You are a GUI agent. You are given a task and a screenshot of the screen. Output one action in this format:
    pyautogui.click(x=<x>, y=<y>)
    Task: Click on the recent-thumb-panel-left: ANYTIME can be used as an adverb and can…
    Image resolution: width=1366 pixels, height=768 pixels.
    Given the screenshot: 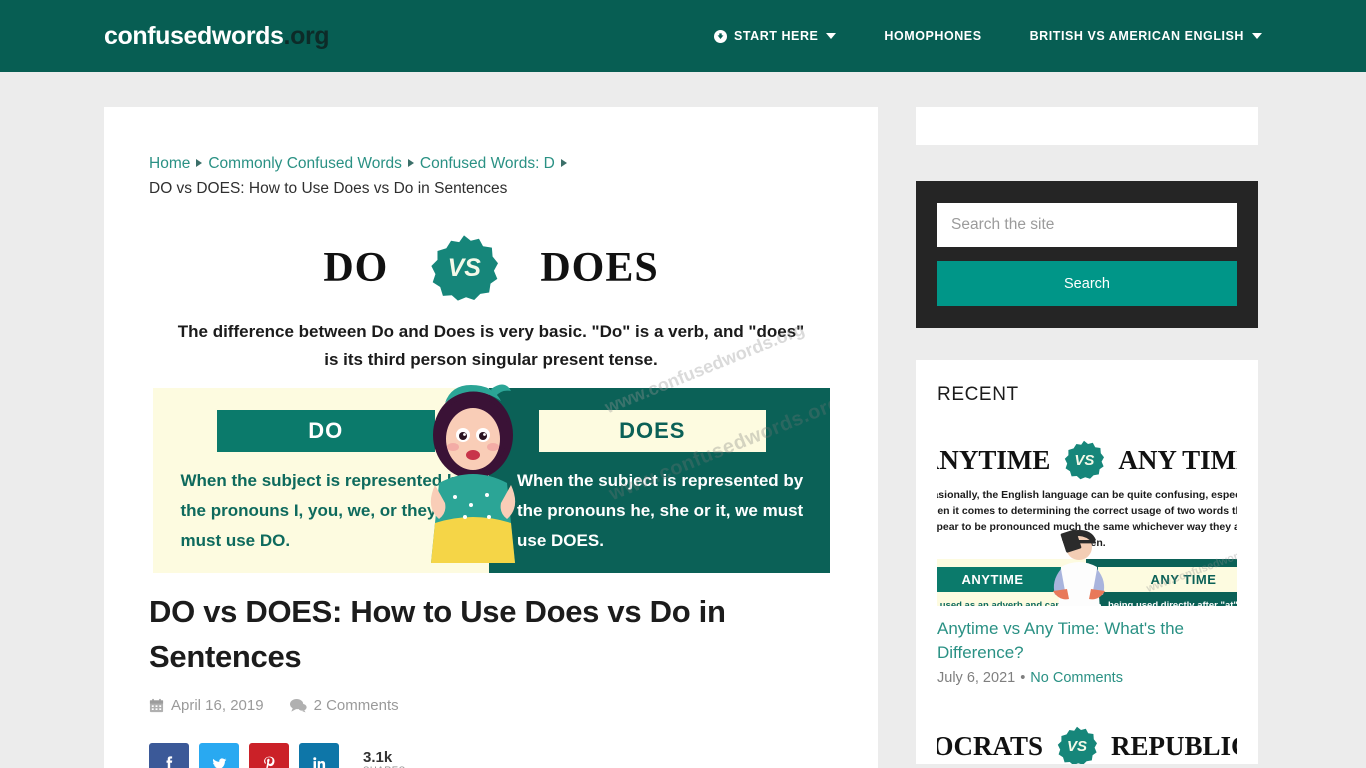 What is the action you would take?
    pyautogui.click(x=1011, y=582)
    